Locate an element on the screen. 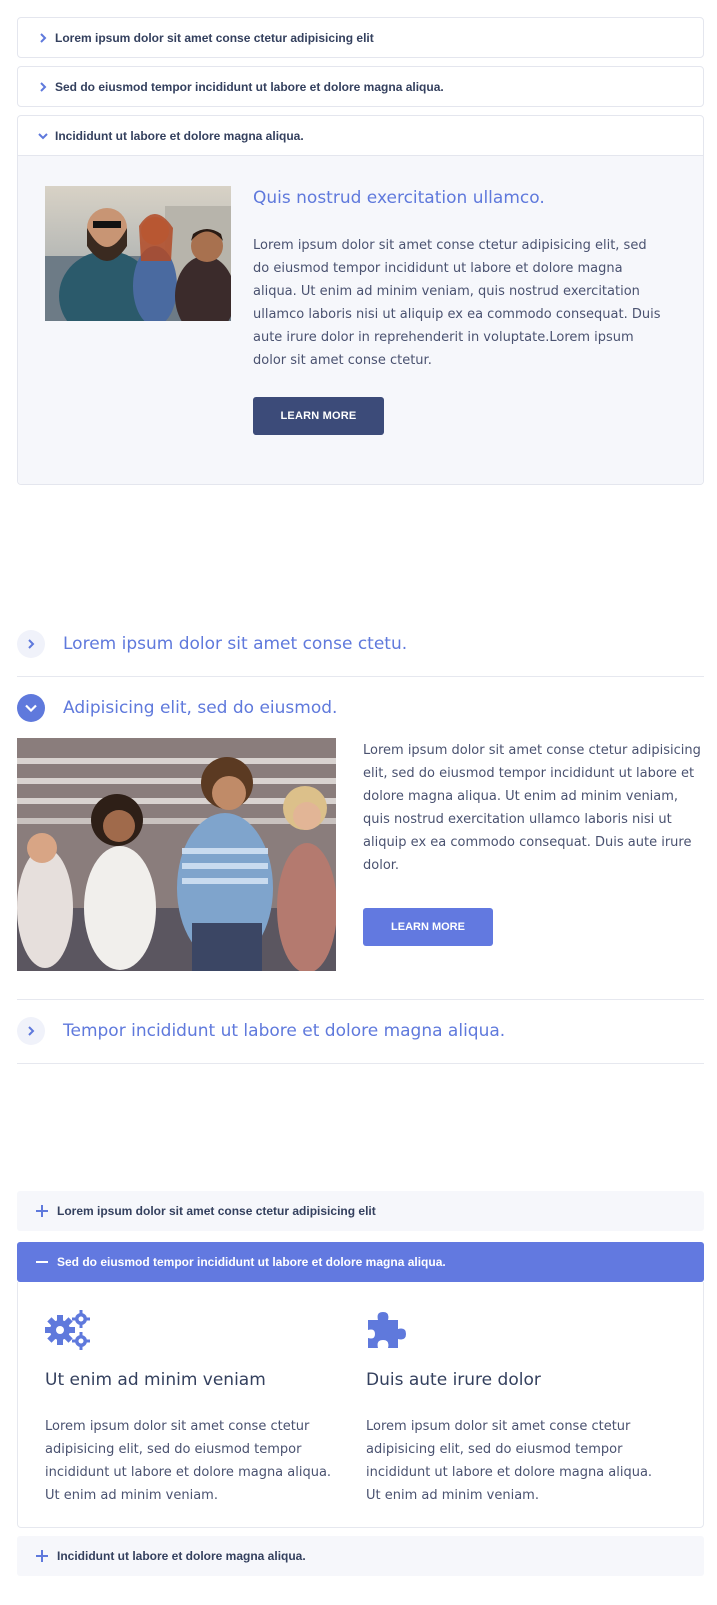 Image resolution: width=717 pixels, height=1605 pixels. puzzle-icon is located at coordinates (390, 1330).